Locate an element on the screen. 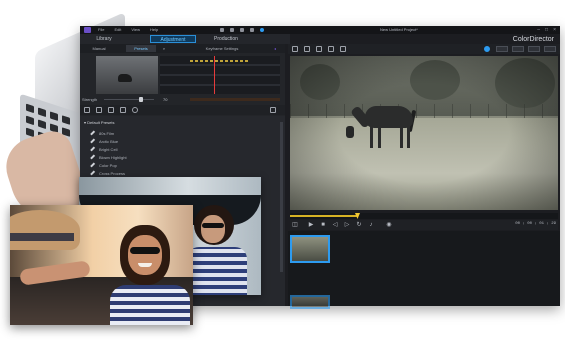 The image size is (565, 346). smile is located at coordinates (145, 265).